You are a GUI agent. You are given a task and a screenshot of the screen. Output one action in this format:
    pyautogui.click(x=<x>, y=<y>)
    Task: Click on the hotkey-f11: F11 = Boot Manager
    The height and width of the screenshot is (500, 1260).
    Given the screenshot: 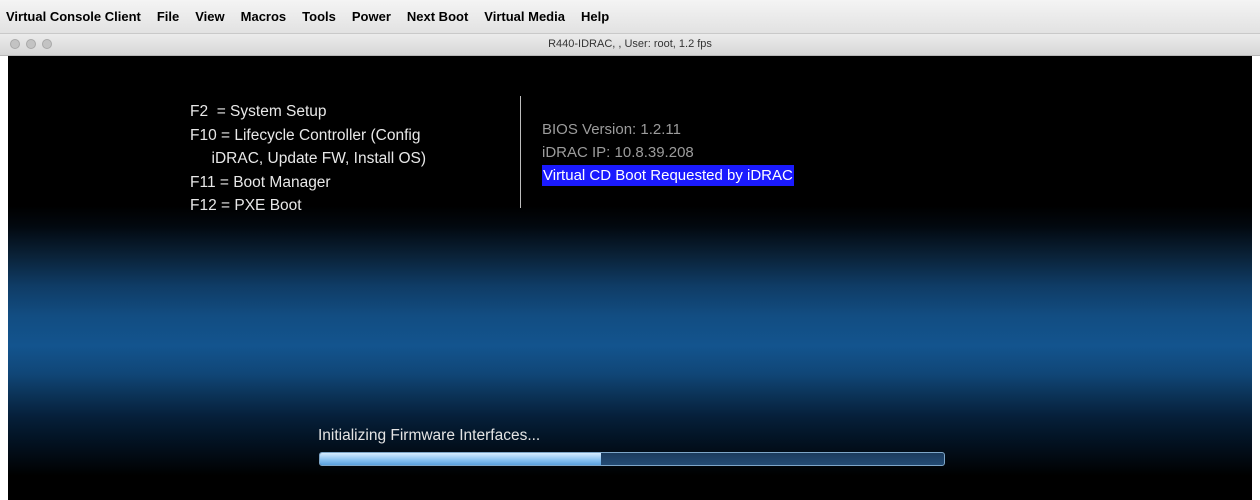 What is the action you would take?
    pyautogui.click(x=260, y=182)
    